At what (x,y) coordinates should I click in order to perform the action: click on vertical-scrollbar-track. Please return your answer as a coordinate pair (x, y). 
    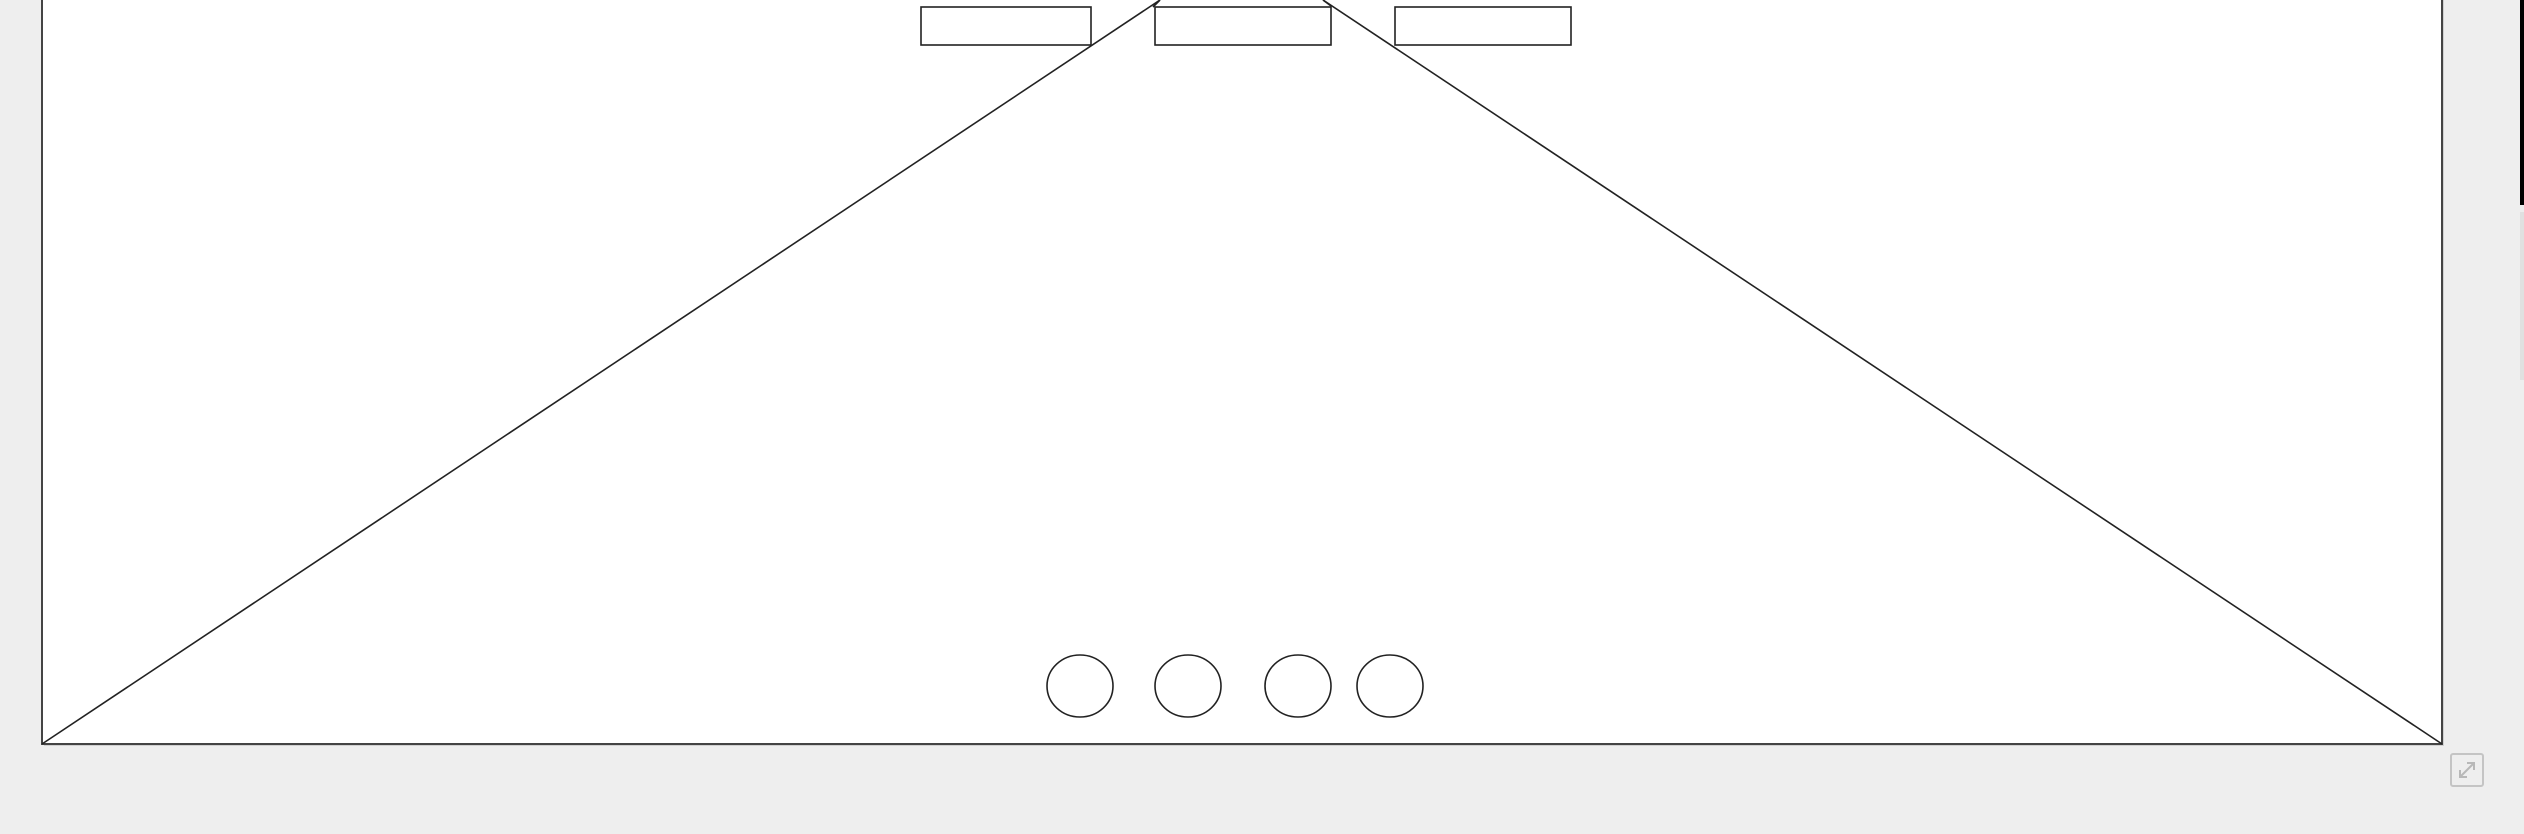
    Looking at the image, I should click on (2522, 296).